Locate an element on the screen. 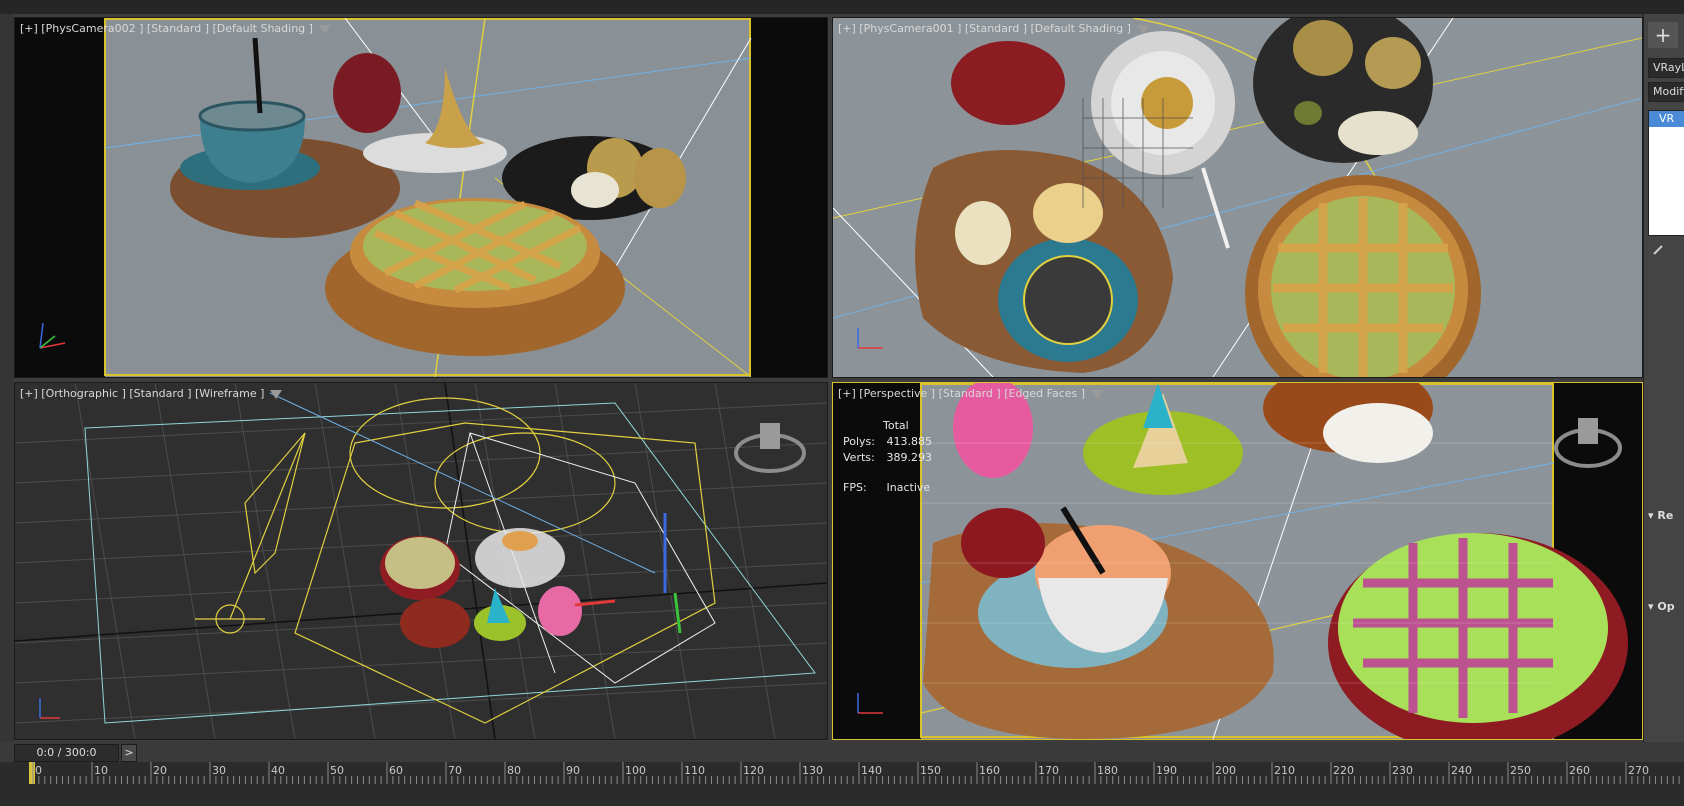  polys-label: Polys: is located at coordinates (859, 441).